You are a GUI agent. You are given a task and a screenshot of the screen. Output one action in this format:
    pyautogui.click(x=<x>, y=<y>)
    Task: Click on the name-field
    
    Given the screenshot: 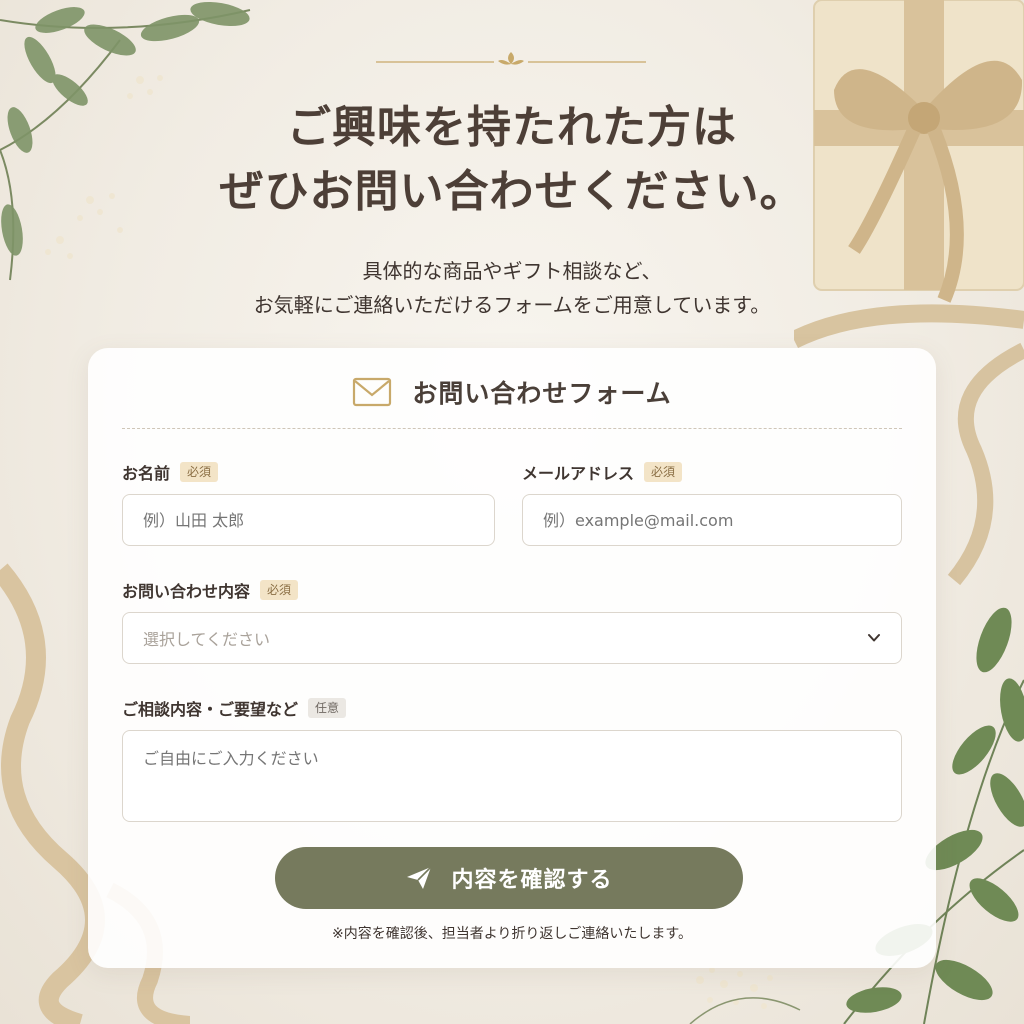 What is the action you would take?
    pyautogui.click(x=308, y=520)
    